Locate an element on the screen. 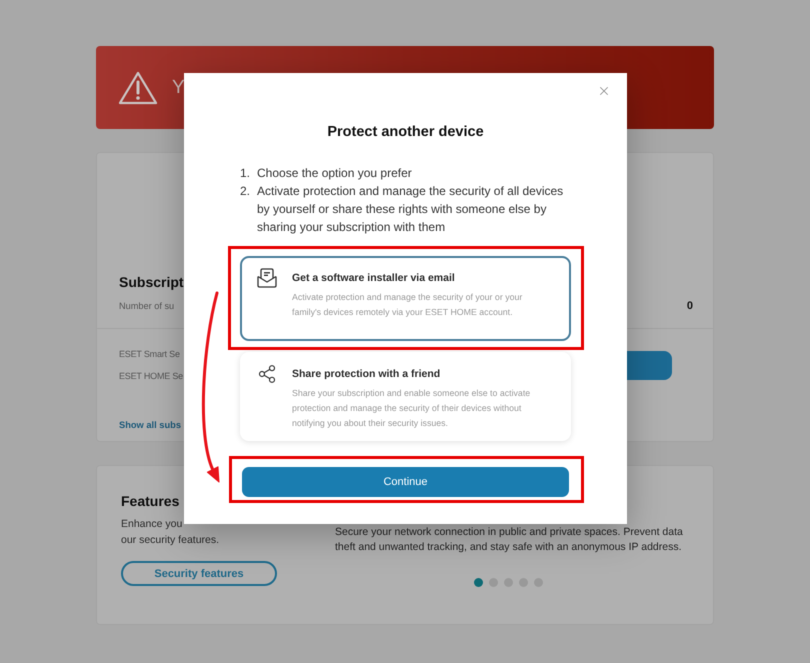 Image resolution: width=810 pixels, height=663 pixels. subscription-item: ESET HOME Se is located at coordinates (151, 376).